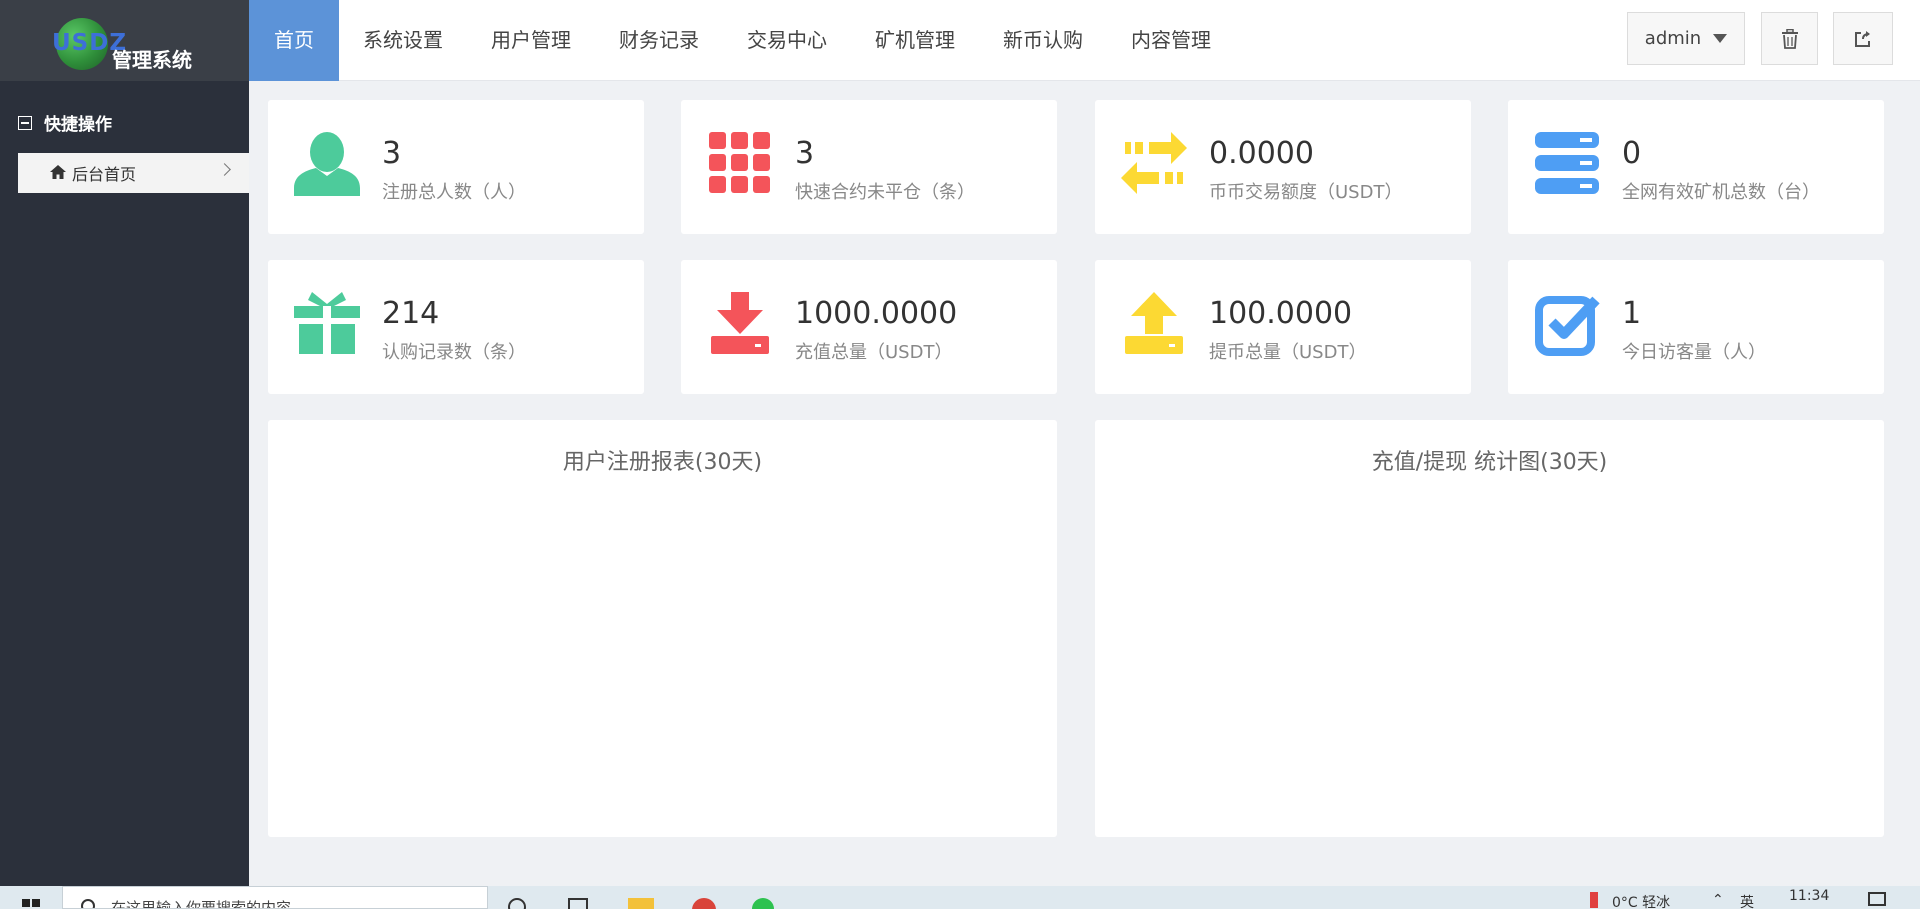 This screenshot has width=1920, height=909. What do you see at coordinates (124, 443) in the screenshot?
I see `sidebar: USDZ 管理系统 快捷操作 后台首页` at bounding box center [124, 443].